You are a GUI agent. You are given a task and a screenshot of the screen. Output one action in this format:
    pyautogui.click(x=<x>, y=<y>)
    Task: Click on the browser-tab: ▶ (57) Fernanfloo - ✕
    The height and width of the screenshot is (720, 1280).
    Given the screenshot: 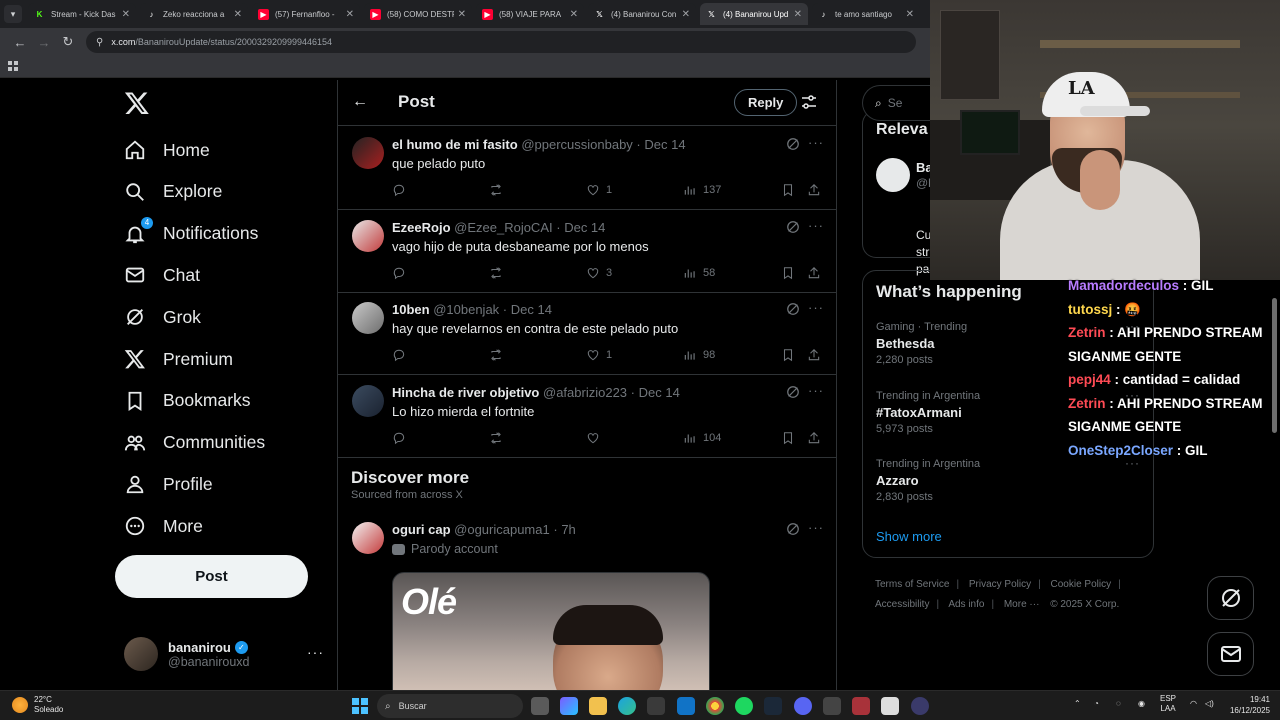 What is the action you would take?
    pyautogui.click(x=306, y=14)
    